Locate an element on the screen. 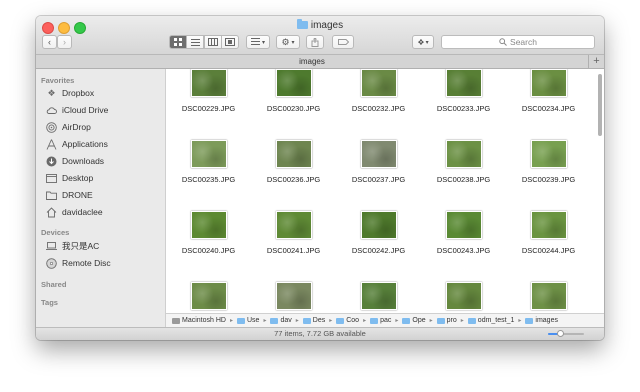 This screenshot has width=640, height=392. column-view-button is located at coordinates (212, 42).